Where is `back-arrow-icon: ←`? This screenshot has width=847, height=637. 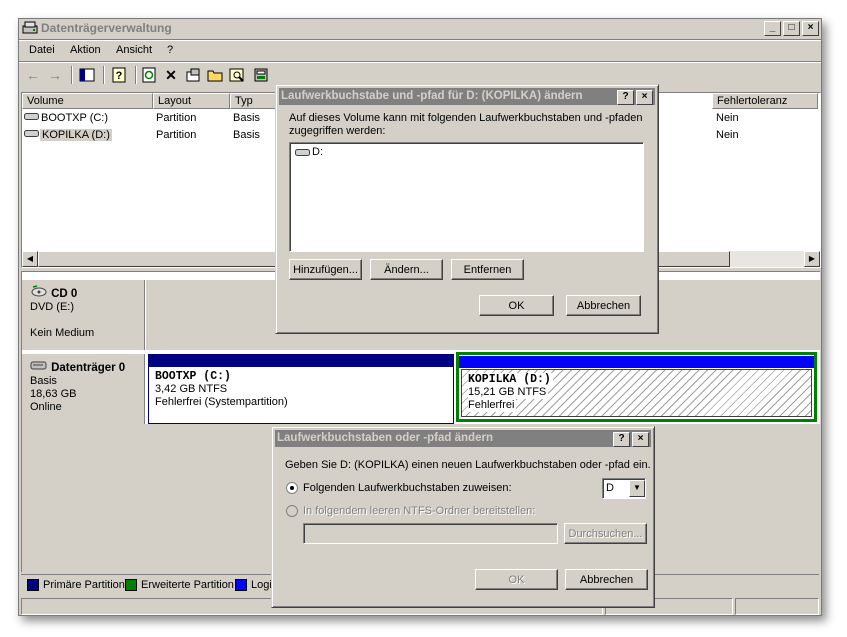 back-arrow-icon: ← is located at coordinates (33, 75).